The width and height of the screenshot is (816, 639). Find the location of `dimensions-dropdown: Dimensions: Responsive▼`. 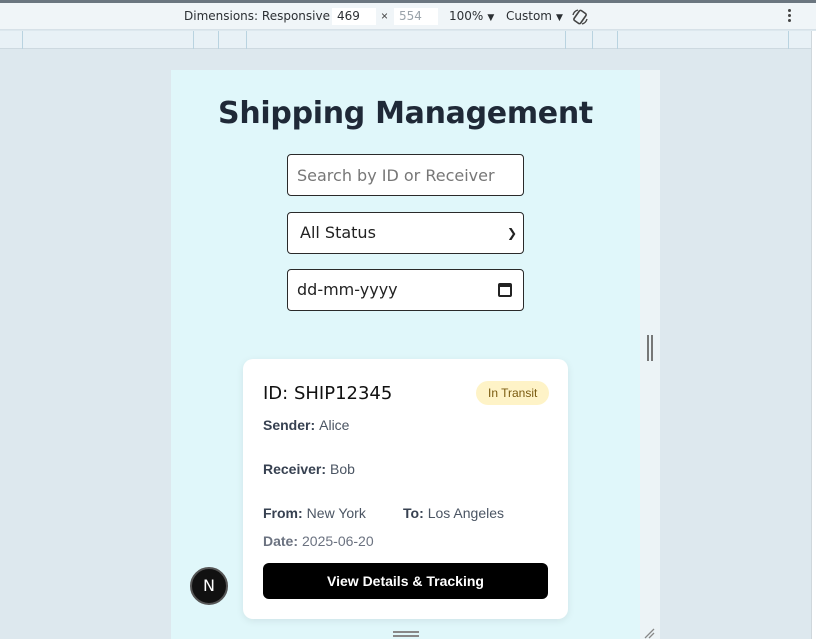

dimensions-dropdown: Dimensions: Responsive▼ is located at coordinates (262, 16).